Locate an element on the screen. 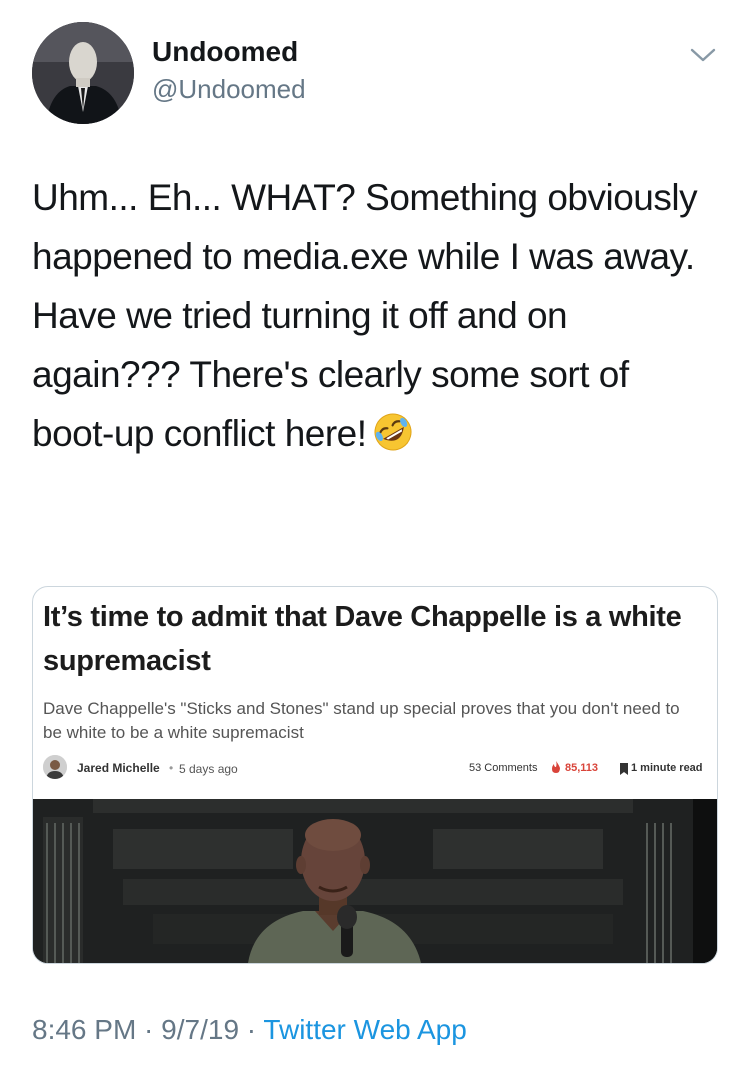 The image size is (734, 1065). avatar is located at coordinates (83, 73).